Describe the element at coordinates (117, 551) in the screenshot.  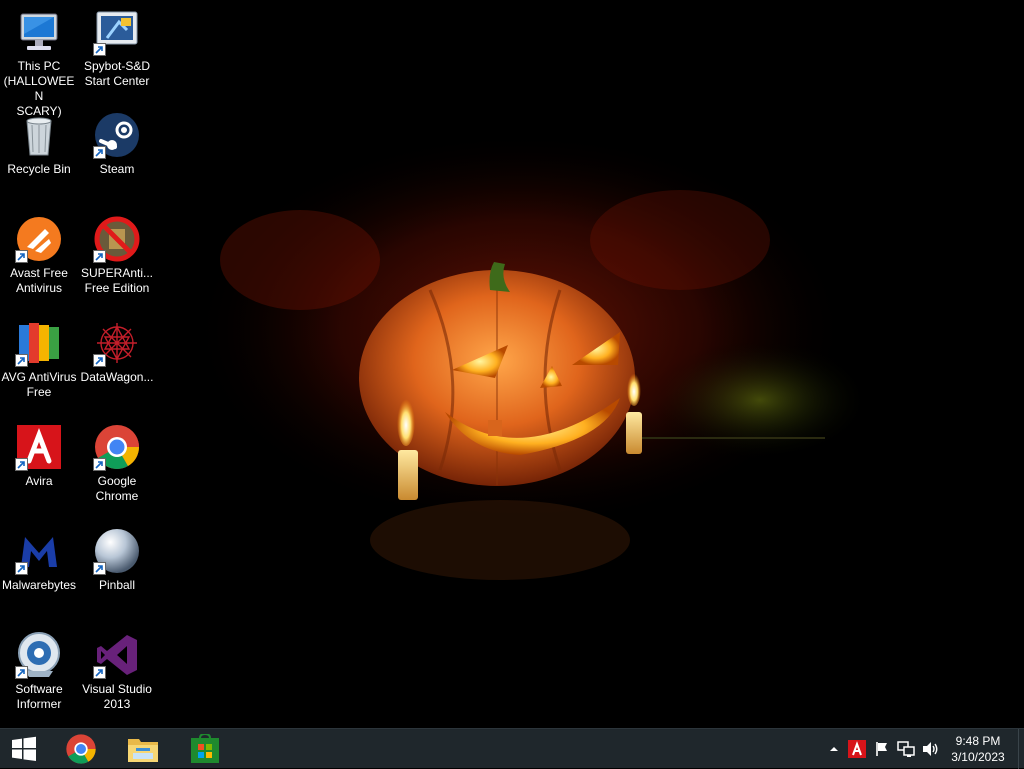
I see `pinball-icon` at that location.